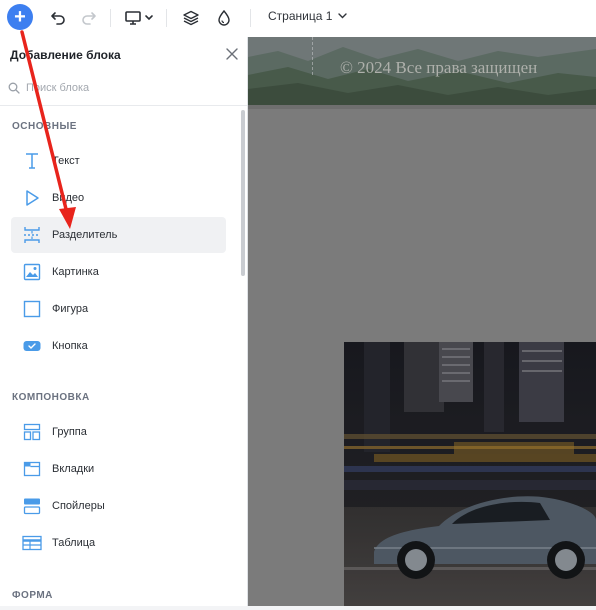 The height and width of the screenshot is (610, 596). I want to click on add-block-button: +, so click(20, 17).